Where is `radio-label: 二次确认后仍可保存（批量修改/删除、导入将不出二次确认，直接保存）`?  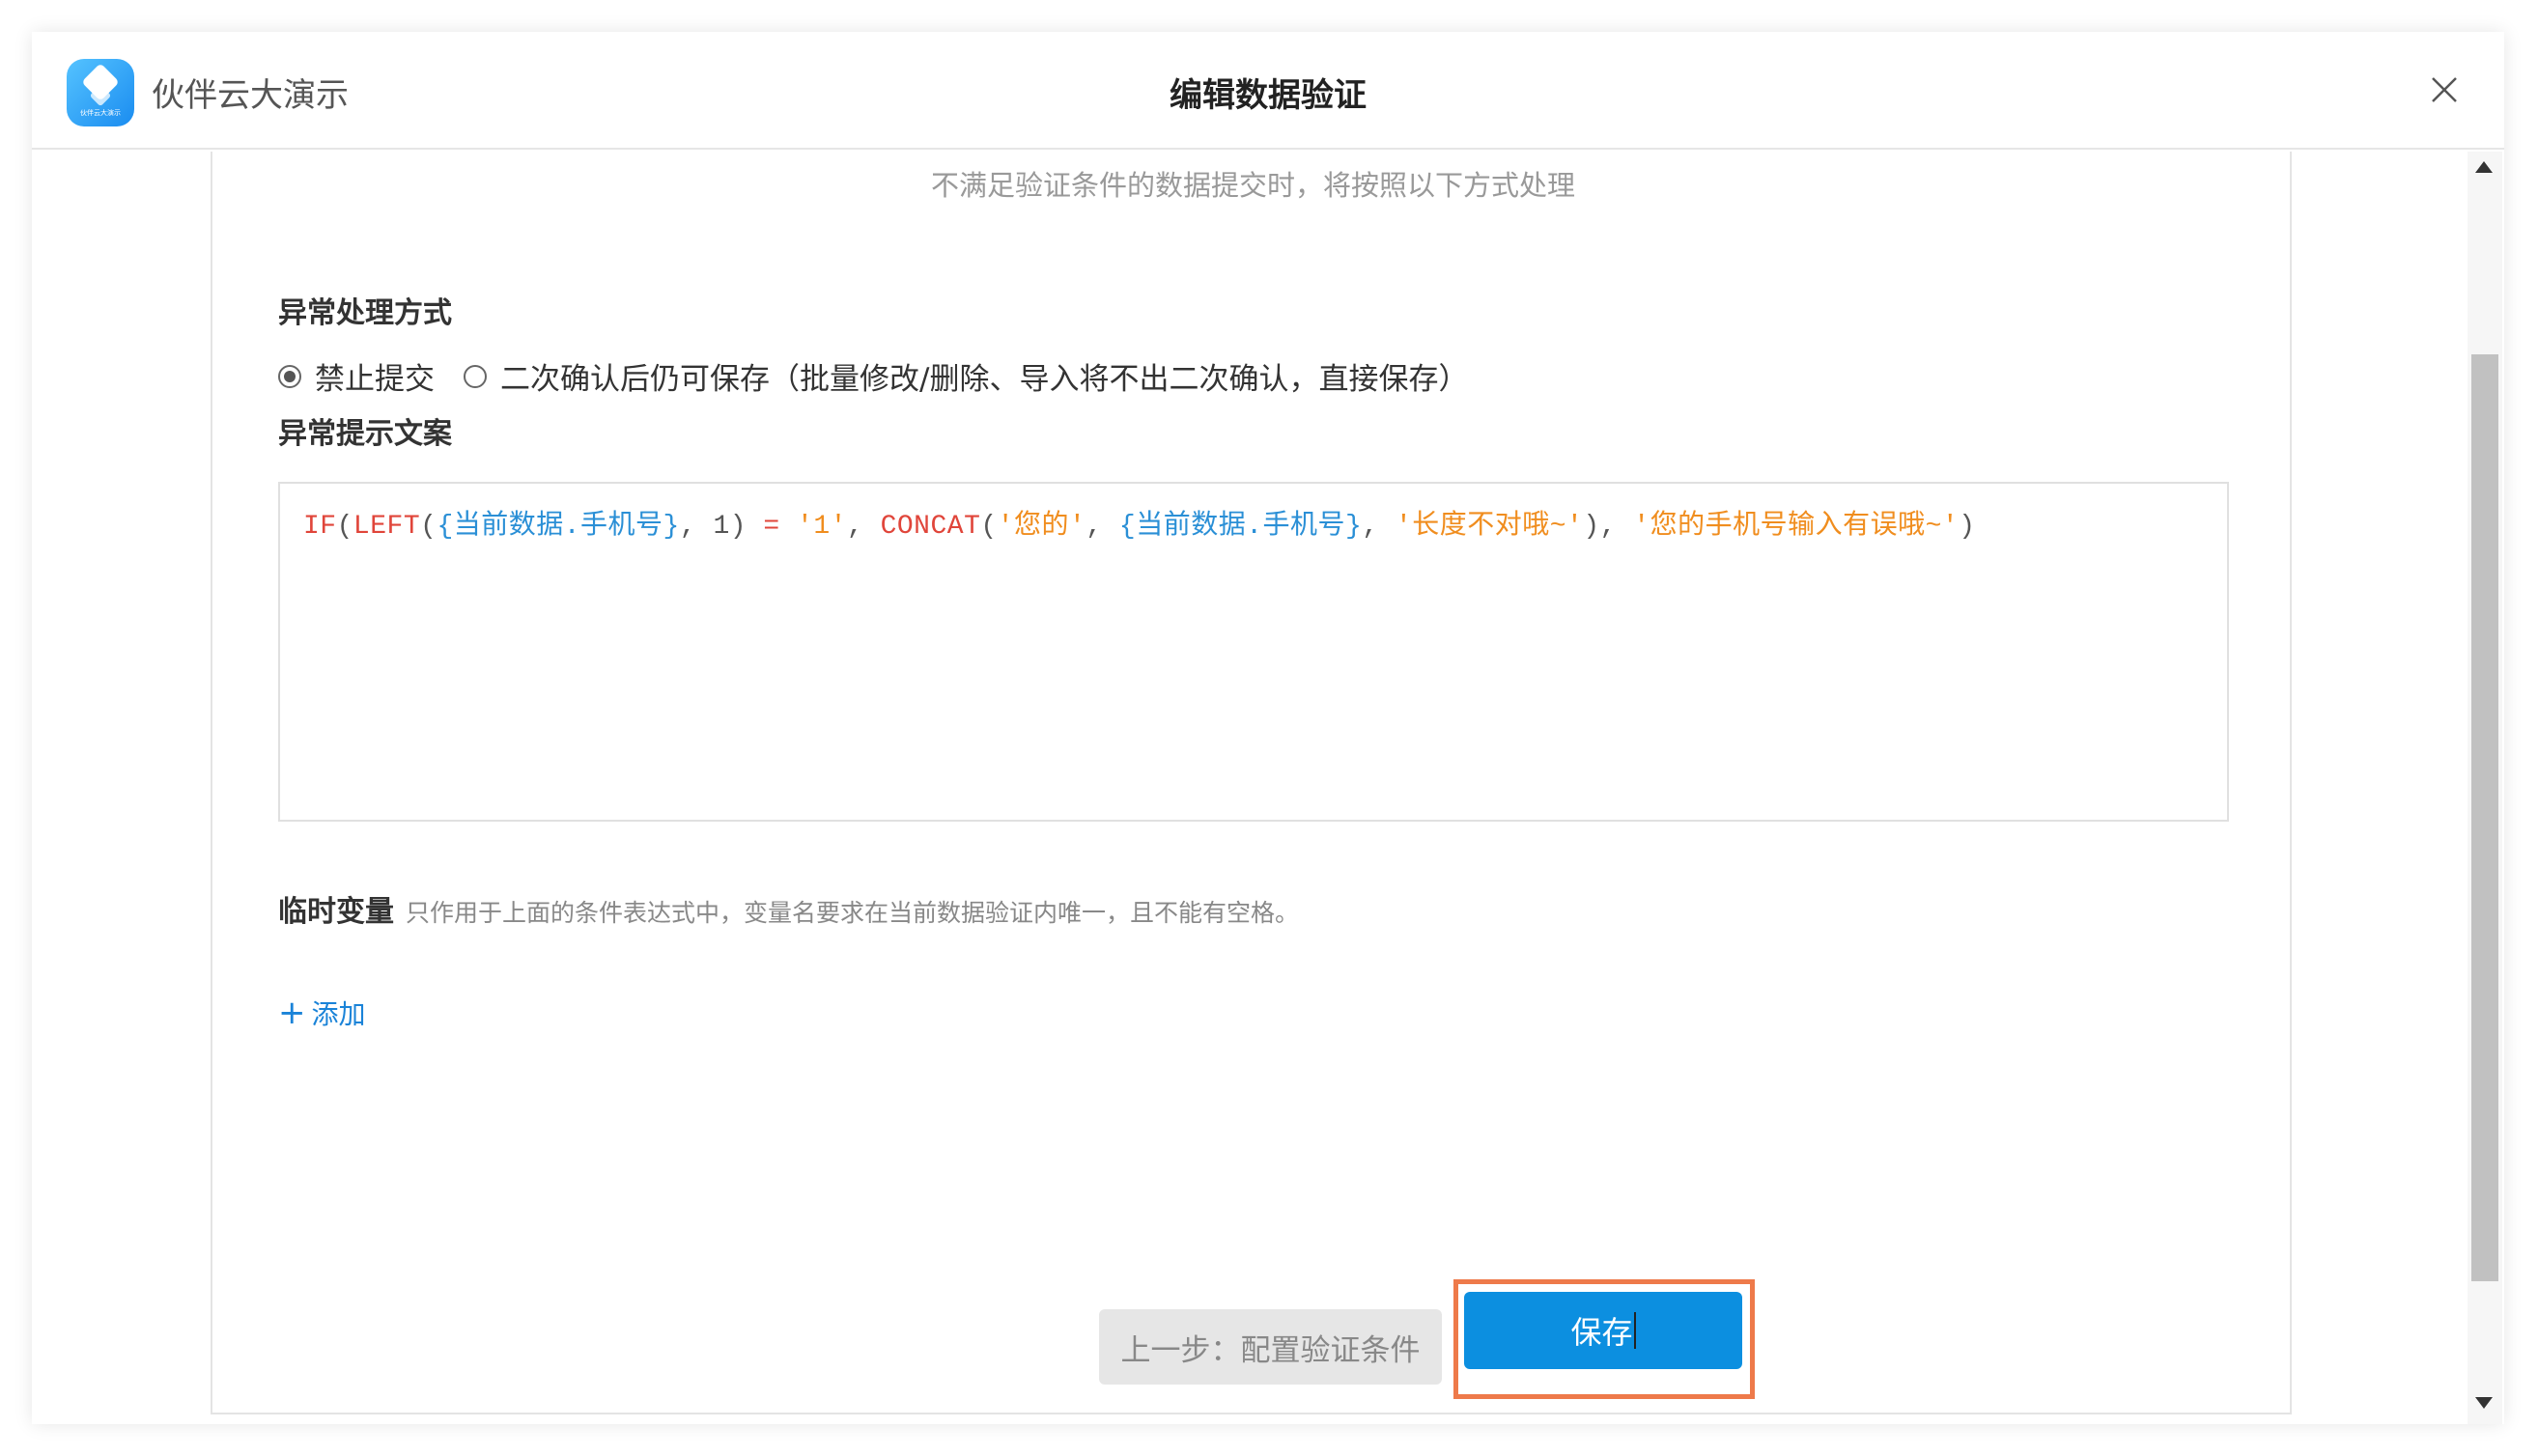 radio-label: 二次确认后仍可保存（批量修改/删除、导入将不出二次确认，直接保存） is located at coordinates (984, 380).